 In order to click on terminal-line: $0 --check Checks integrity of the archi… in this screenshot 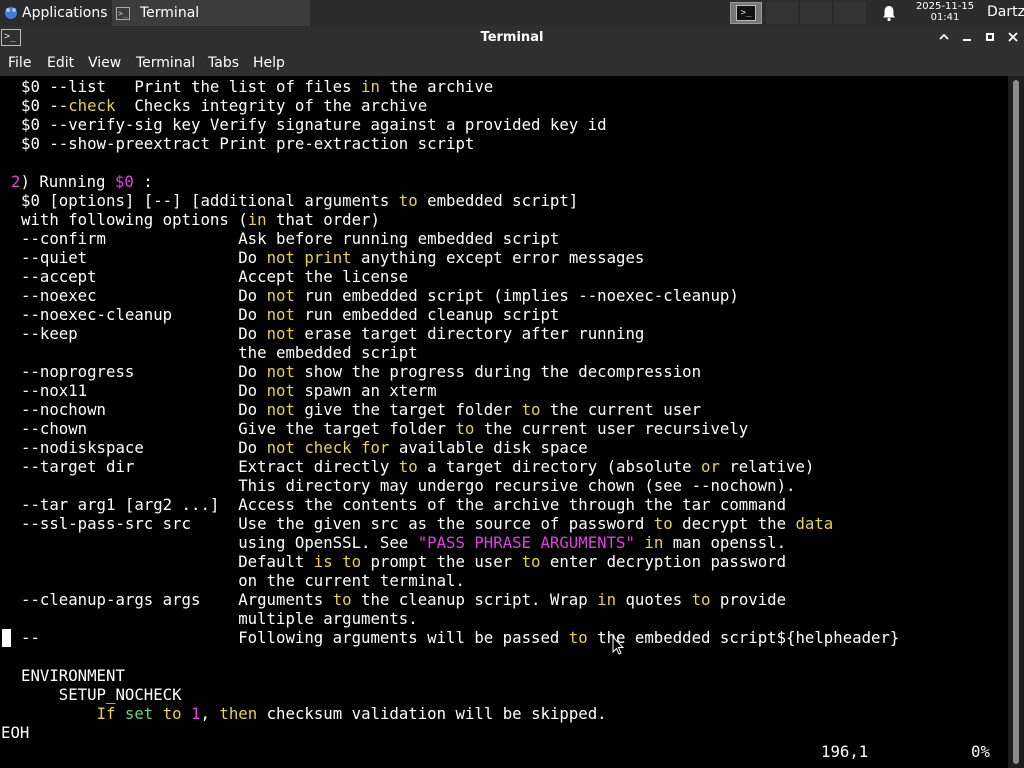, I will do `click(224, 105)`.